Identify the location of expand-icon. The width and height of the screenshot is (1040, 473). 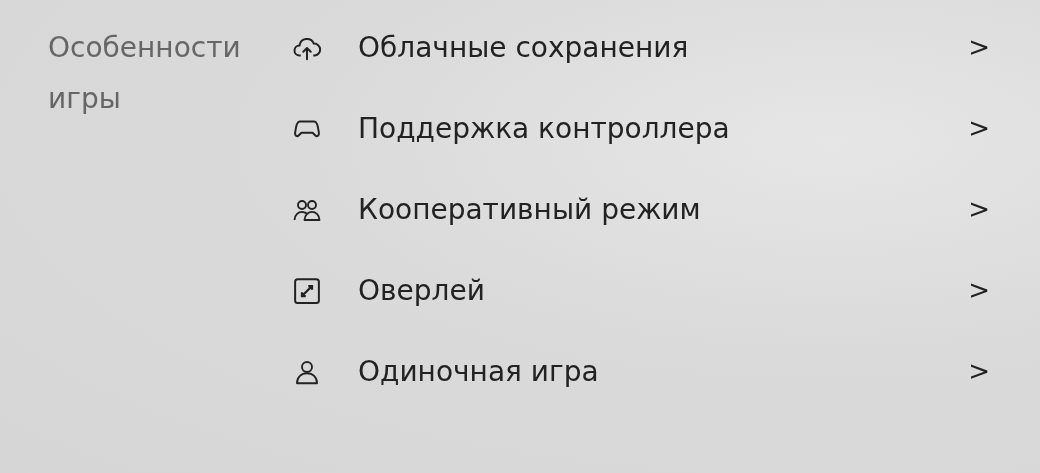
(307, 290).